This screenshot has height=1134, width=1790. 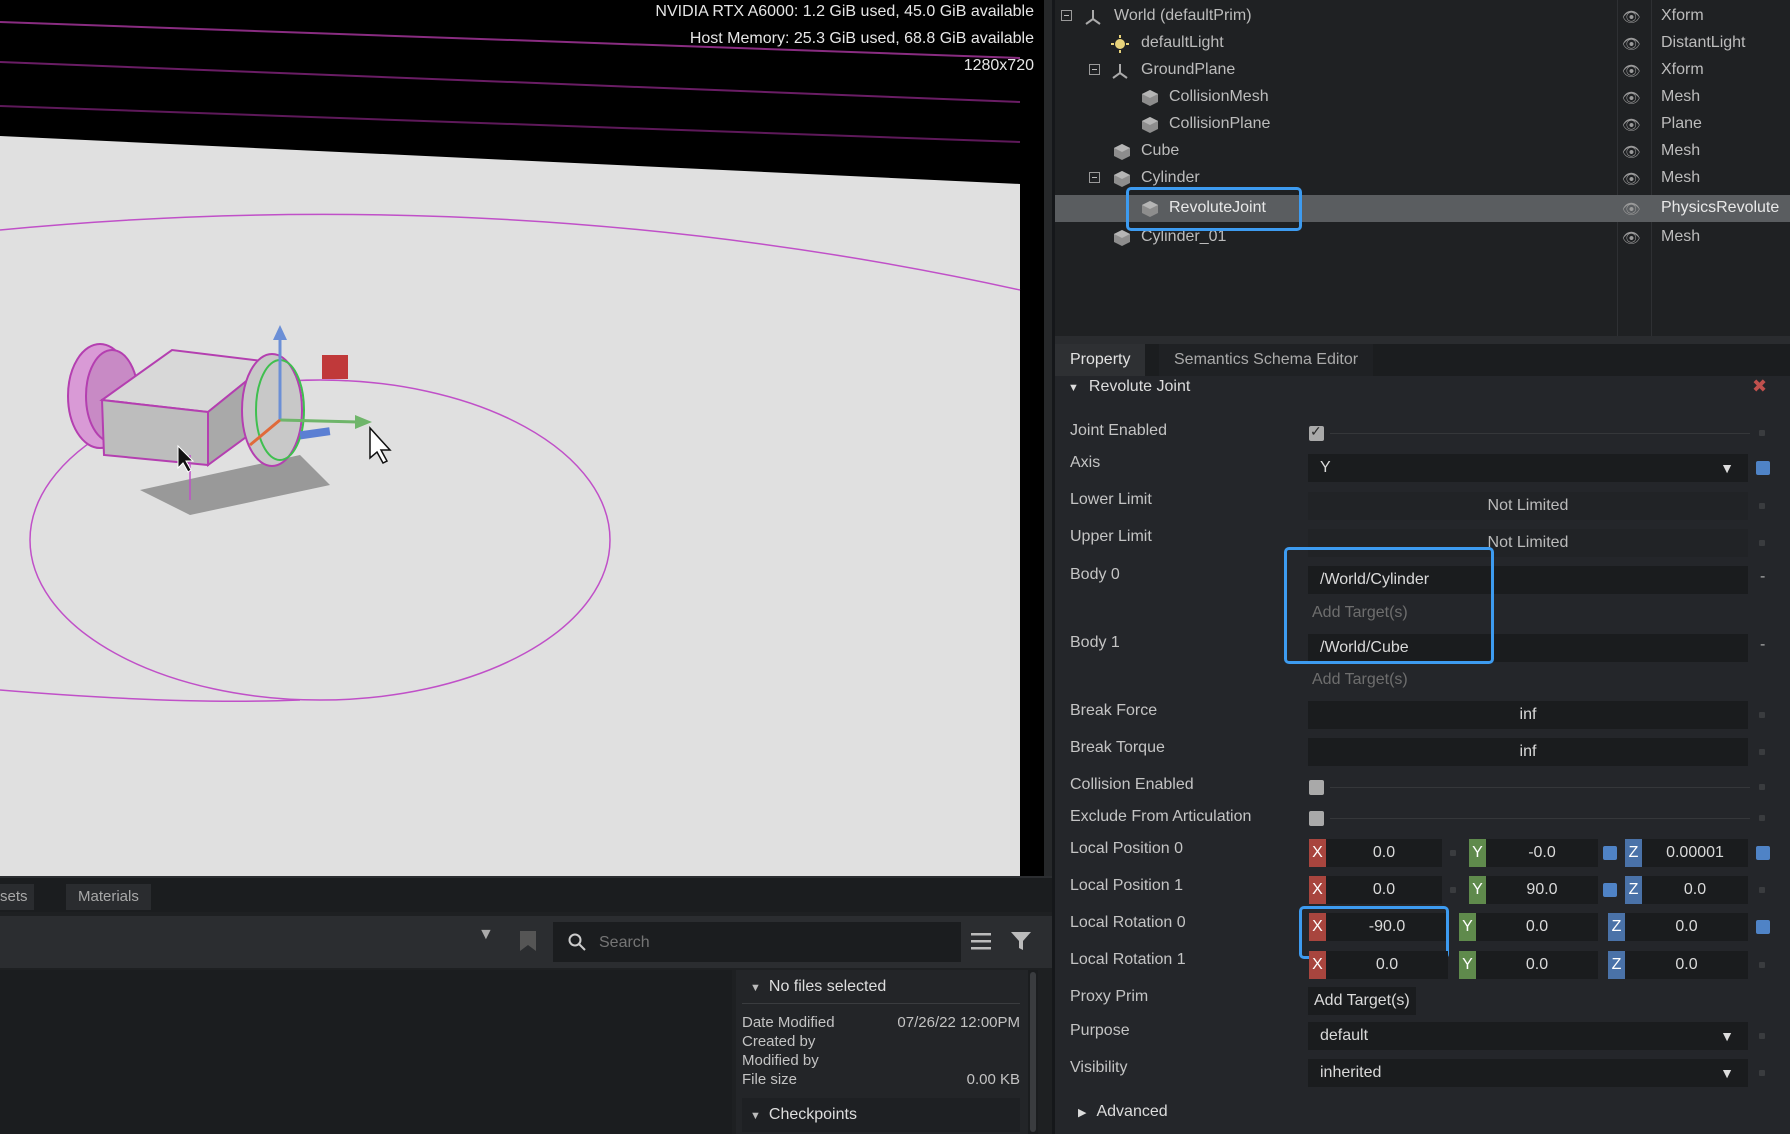 I want to click on checkpoints-header: ▼ Checkpoints, so click(x=881, y=1115).